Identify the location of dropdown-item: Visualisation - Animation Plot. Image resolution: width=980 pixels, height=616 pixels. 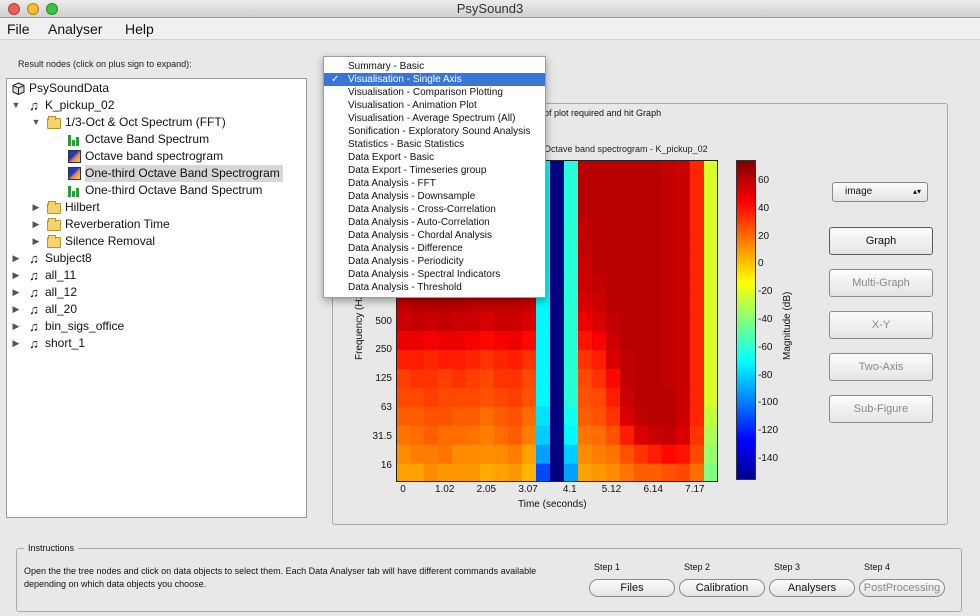
(434, 105).